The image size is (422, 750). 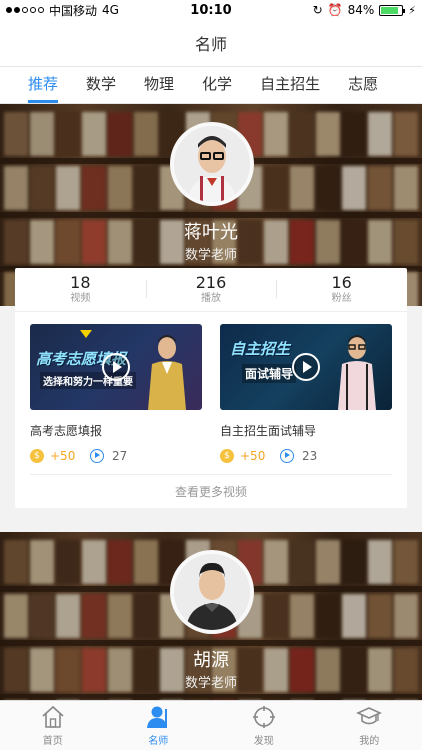 I want to click on rotation-lock-icon: ↻, so click(x=317, y=10).